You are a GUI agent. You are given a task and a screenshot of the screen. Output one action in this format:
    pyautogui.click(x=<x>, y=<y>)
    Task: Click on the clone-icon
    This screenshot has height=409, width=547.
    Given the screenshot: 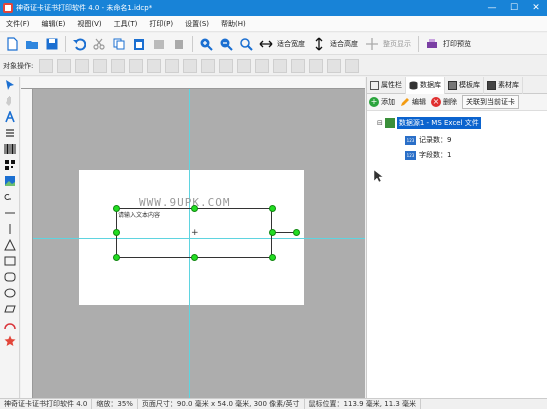 What is the action you would take?
    pyautogui.click(x=179, y=44)
    